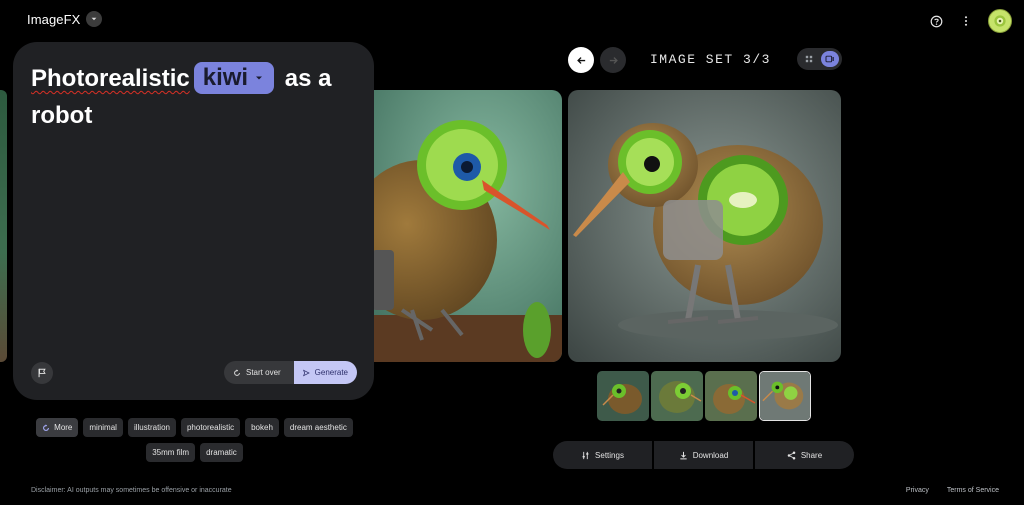  Describe the element at coordinates (811, 455) in the screenshot. I see `share-label: Share` at that location.